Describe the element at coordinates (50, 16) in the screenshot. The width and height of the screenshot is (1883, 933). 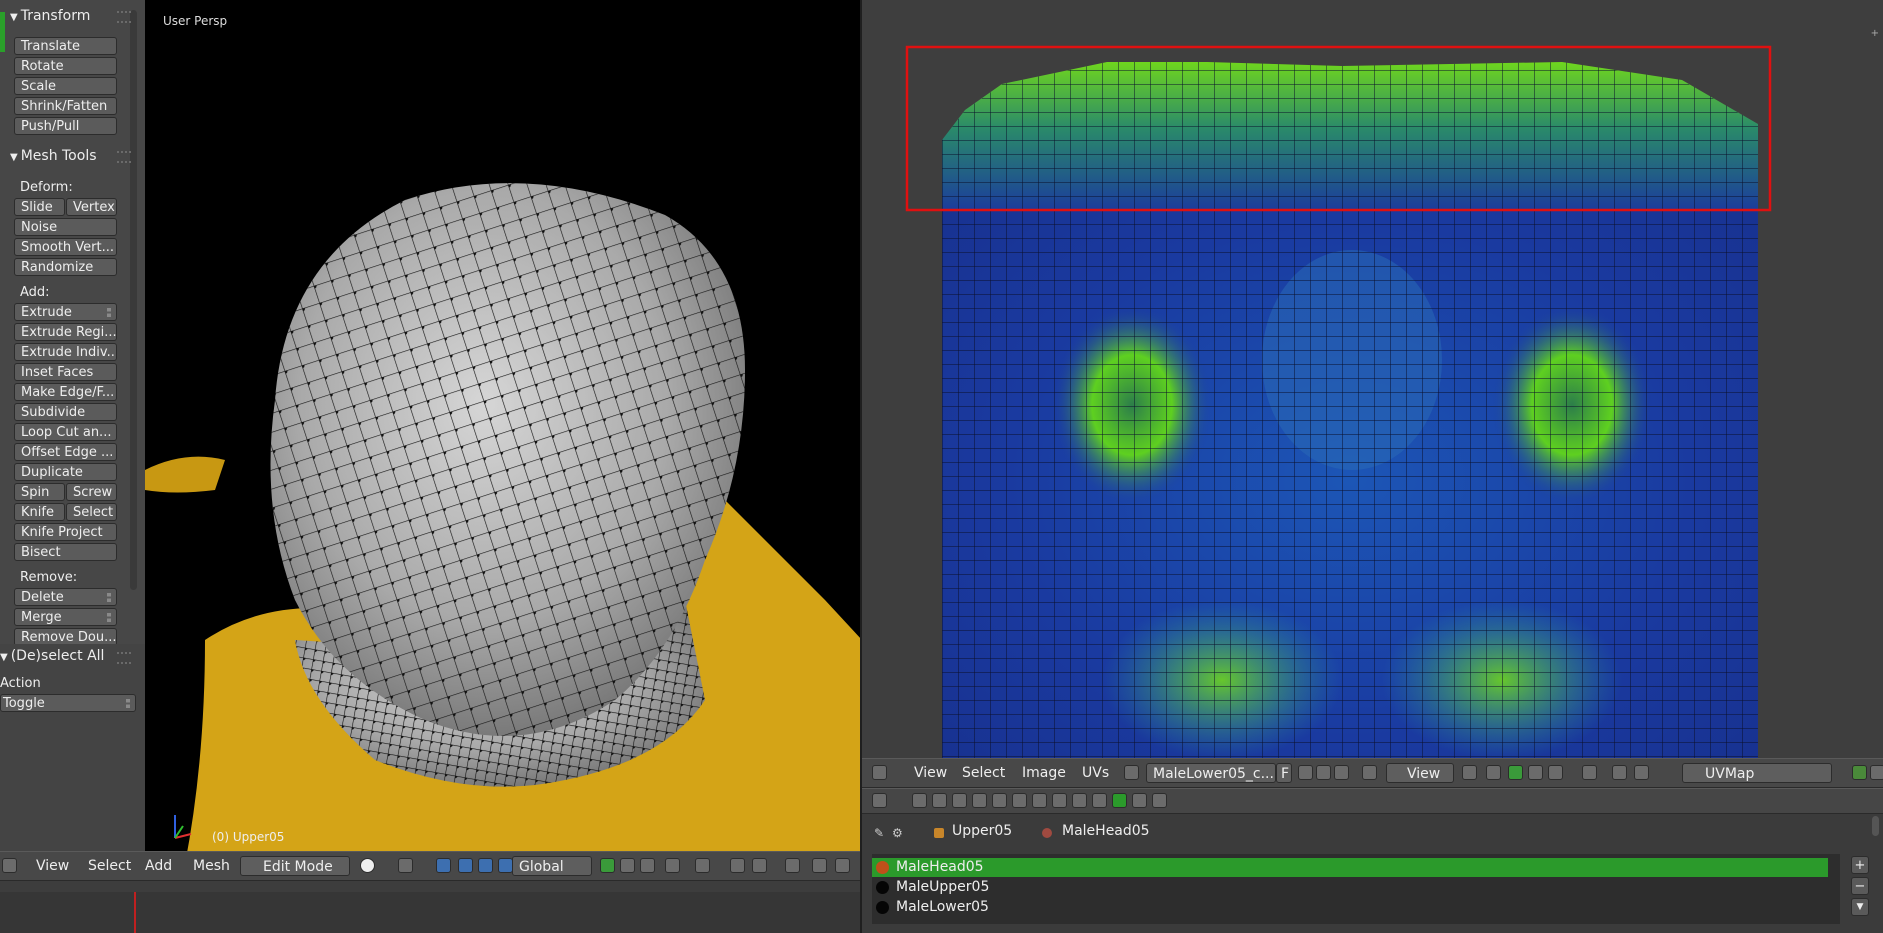
I see `transform-panel-header: ▼ Transform` at that location.